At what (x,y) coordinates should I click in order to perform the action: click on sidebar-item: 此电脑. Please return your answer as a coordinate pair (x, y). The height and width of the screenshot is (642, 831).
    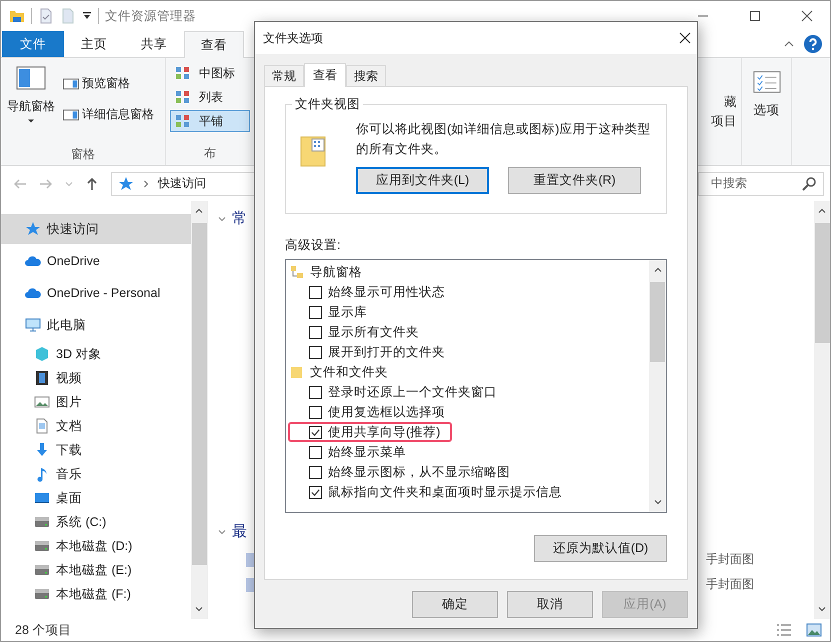
    Looking at the image, I should click on (96, 325).